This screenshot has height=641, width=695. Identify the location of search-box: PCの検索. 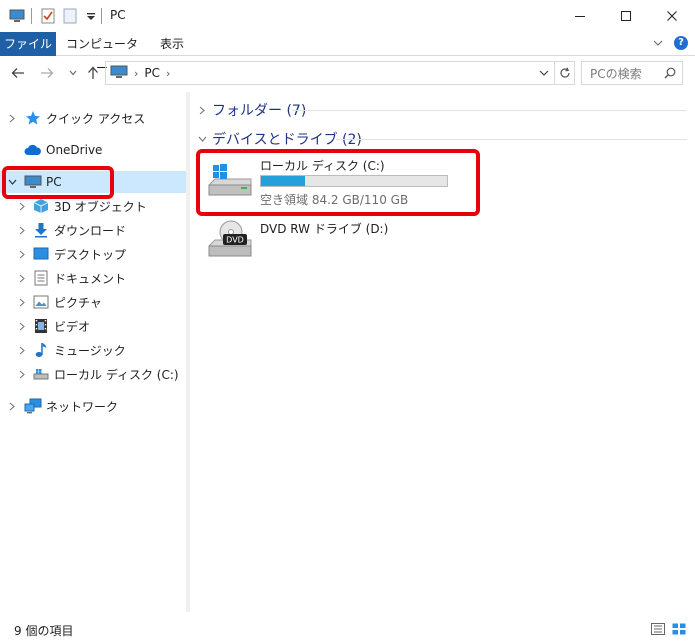
(632, 73).